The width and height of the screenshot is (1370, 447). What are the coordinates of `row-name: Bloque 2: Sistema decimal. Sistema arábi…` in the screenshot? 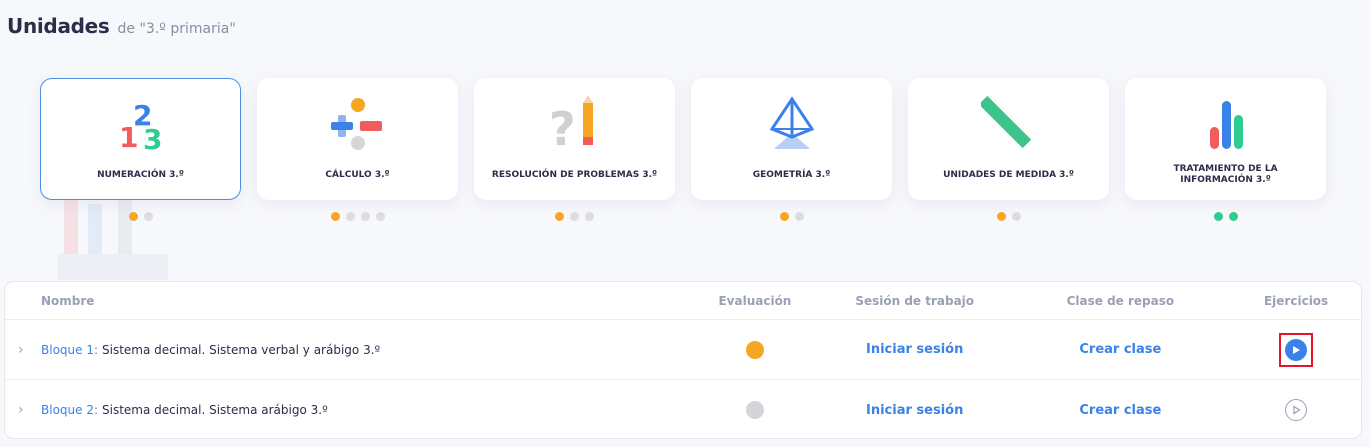 It's located at (347, 410).